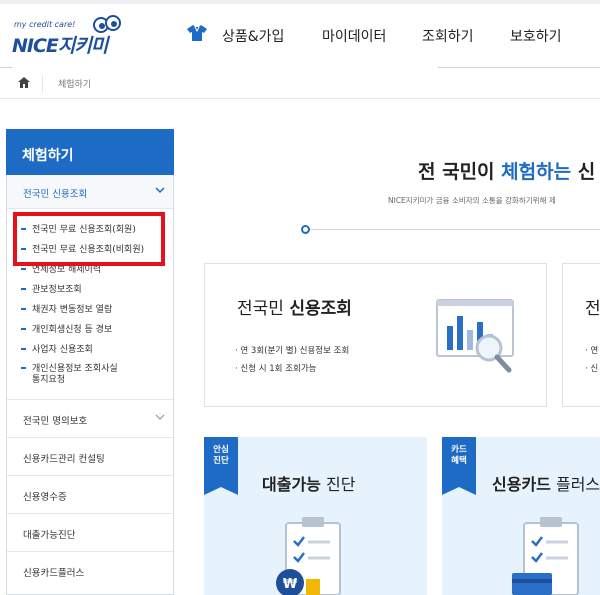  Describe the element at coordinates (55, 194) in the screenshot. I see `sidebar-section-label: 전국민 신용조회` at that location.